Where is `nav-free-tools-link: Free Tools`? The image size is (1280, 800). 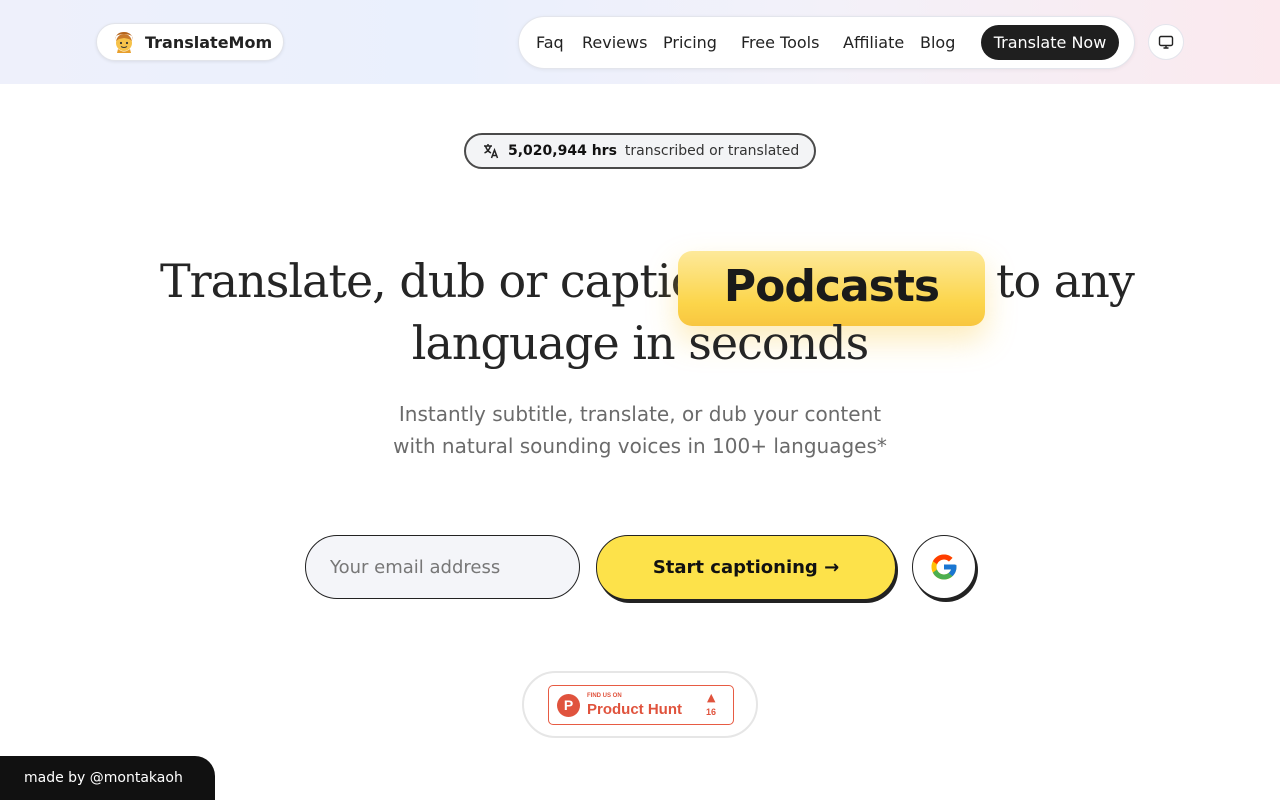
nav-free-tools-link: Free Tools is located at coordinates (780, 42).